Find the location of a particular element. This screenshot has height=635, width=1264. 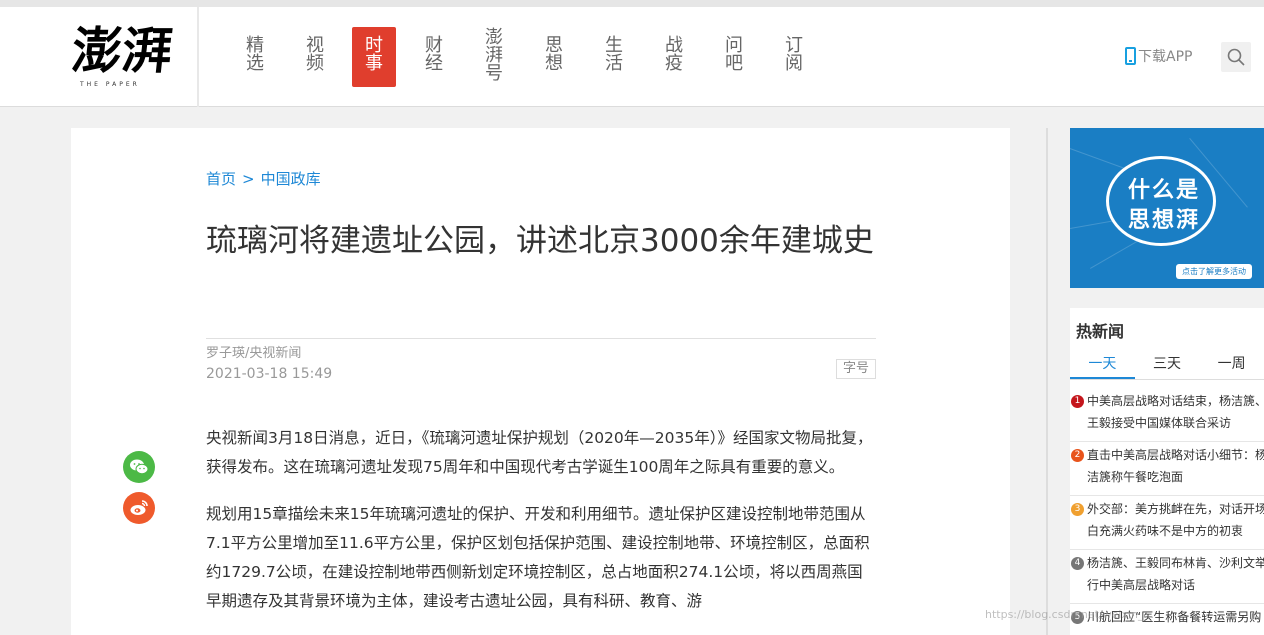

hot-news-text: 中美高层战略对话结束，杨洁篪、王毅接受中国媒体联合采访 is located at coordinates (1175, 412).